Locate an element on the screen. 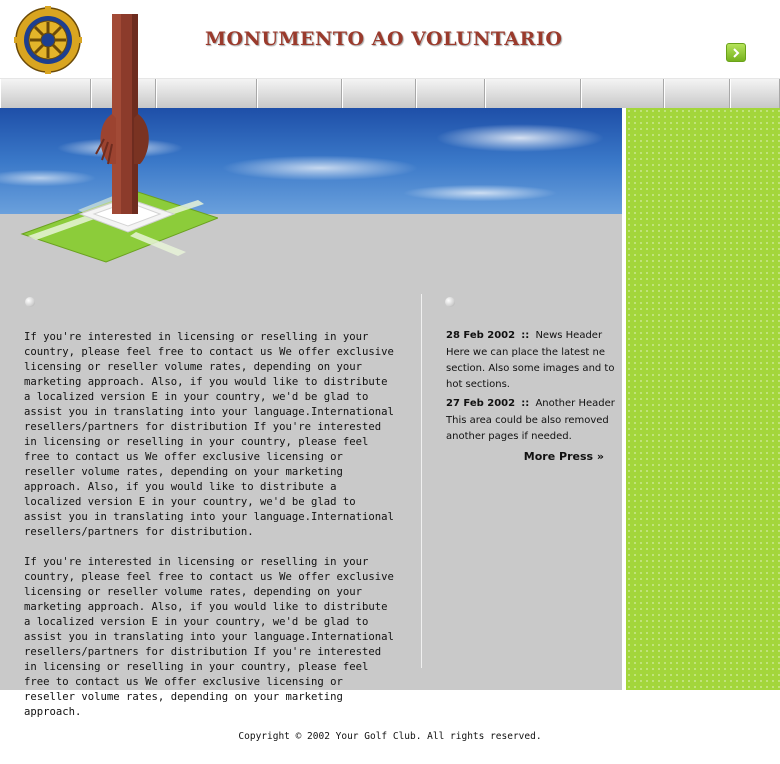  news-date: 28 Feb 2002 is located at coordinates (481, 335).